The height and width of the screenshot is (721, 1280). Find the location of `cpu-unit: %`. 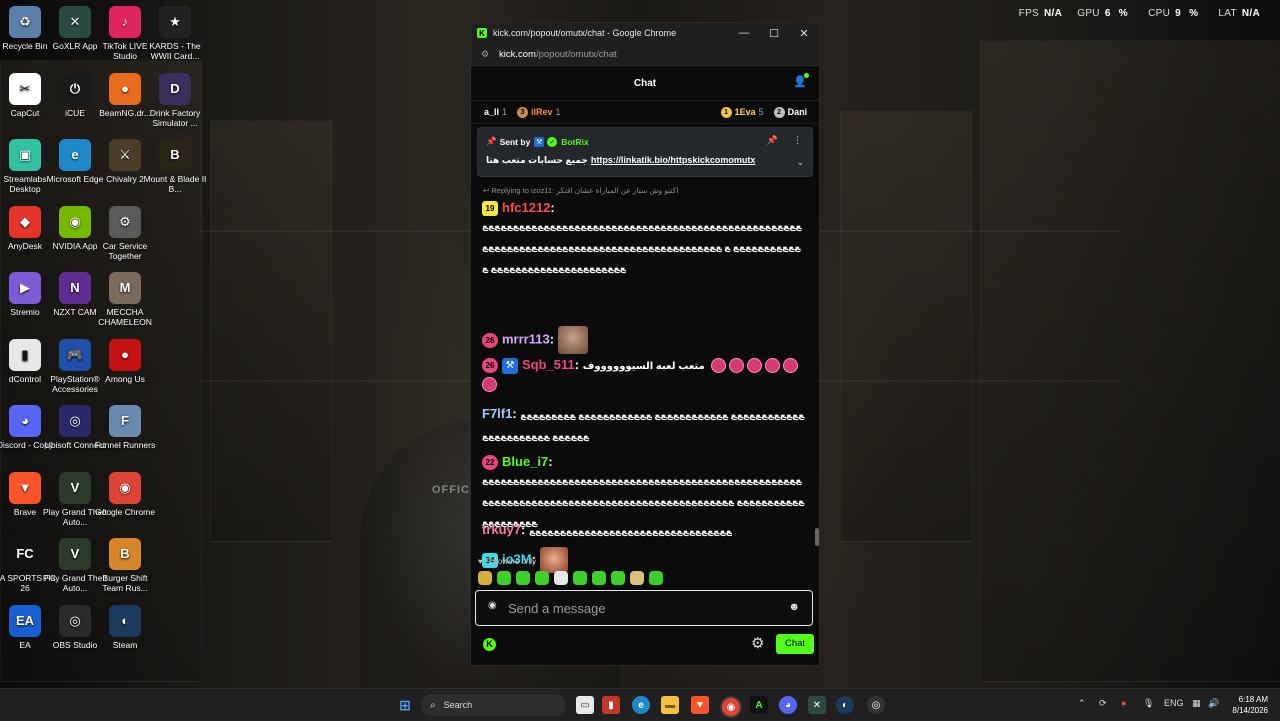

cpu-unit: % is located at coordinates (1194, 13).